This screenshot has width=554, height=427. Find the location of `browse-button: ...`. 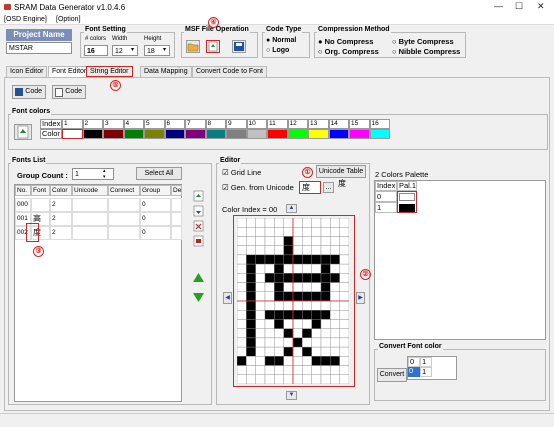

browse-button: ... is located at coordinates (328, 187).